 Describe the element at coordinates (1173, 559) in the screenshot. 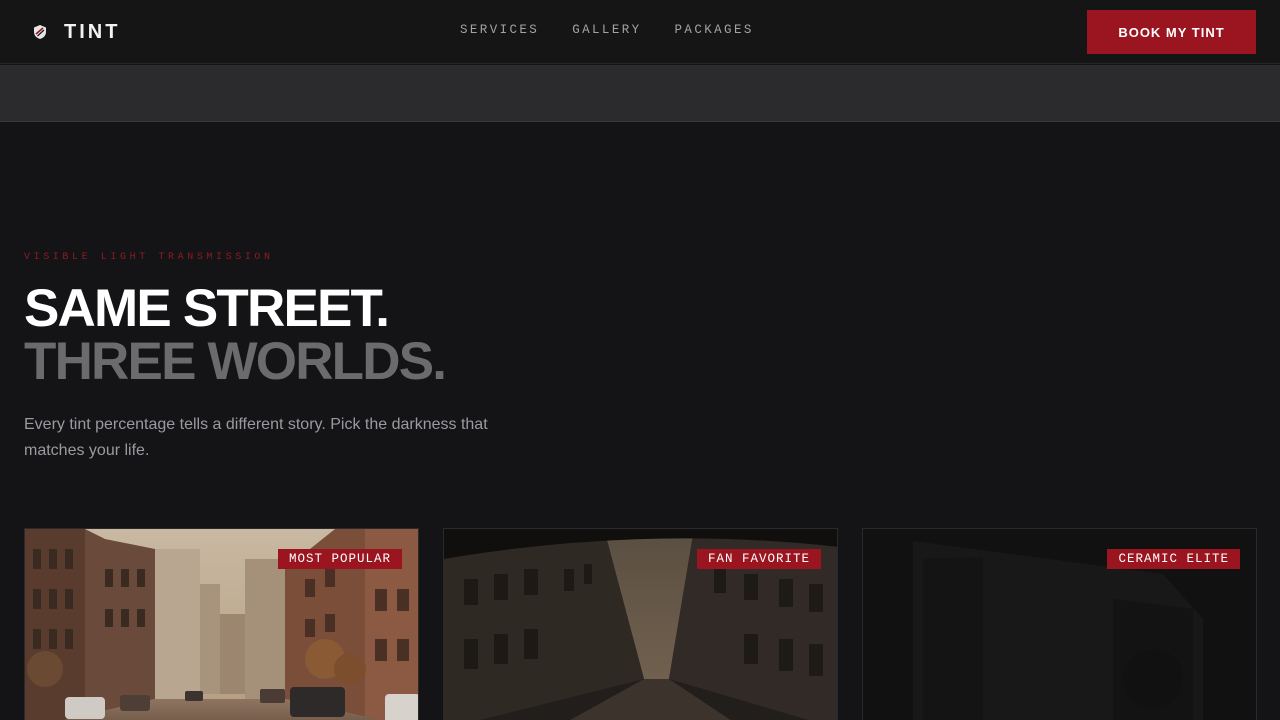

I see `card-badge: CERAMIC ELITE` at that location.